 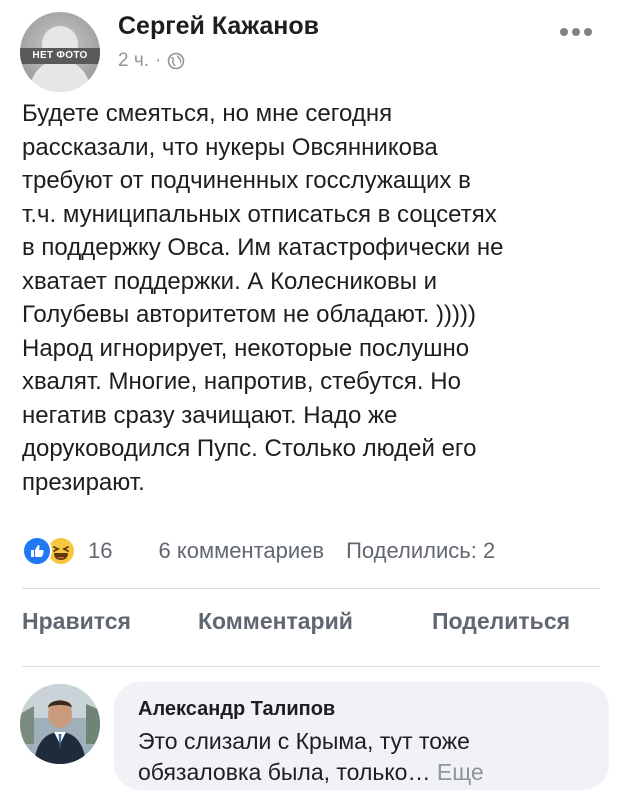 What do you see at coordinates (176, 61) in the screenshot?
I see `globe-icon` at bounding box center [176, 61].